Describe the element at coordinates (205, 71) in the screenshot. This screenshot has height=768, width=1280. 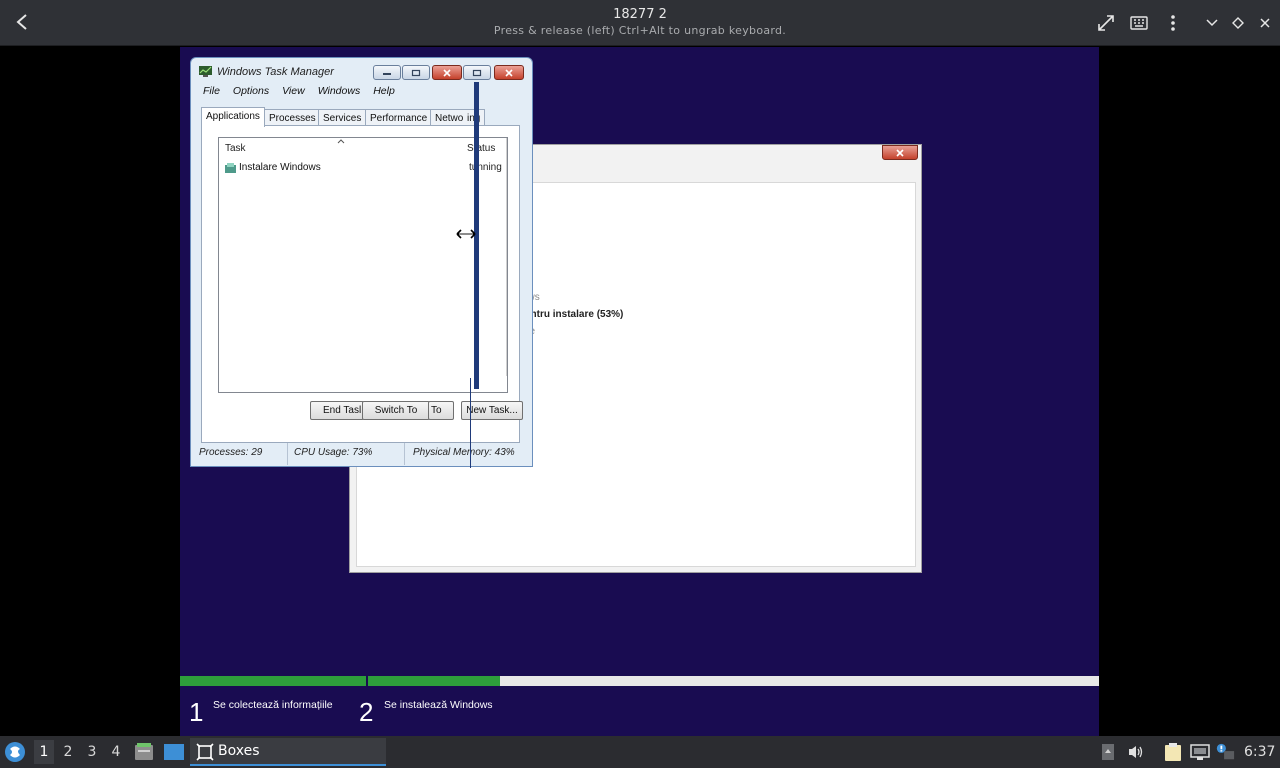
I see `task-manager-app-icon` at that location.